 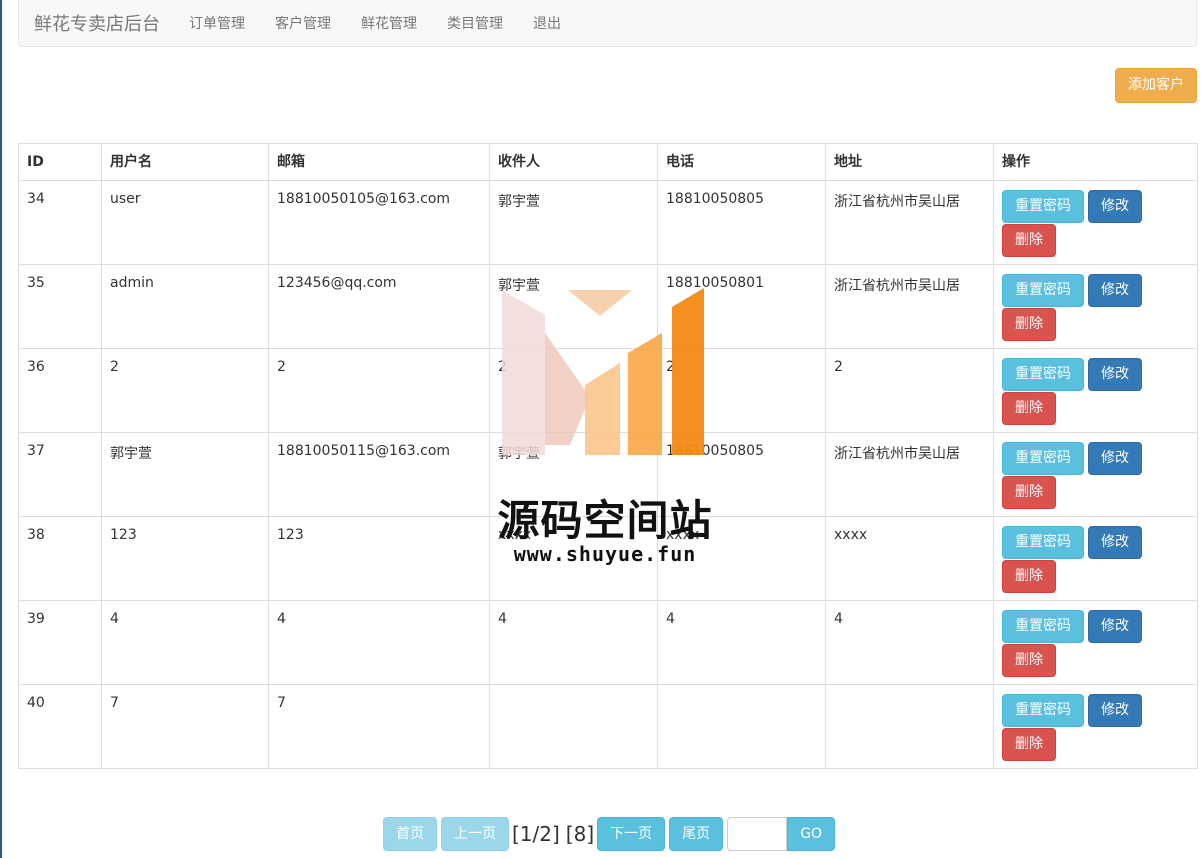 What do you see at coordinates (185, 726) in the screenshot?
I see `cell-username: 7` at bounding box center [185, 726].